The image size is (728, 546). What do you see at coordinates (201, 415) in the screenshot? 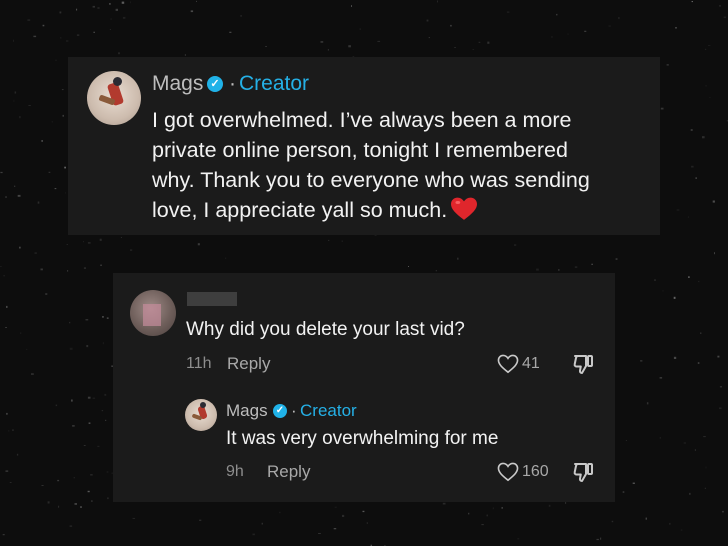
I see `reply-author-avatar` at bounding box center [201, 415].